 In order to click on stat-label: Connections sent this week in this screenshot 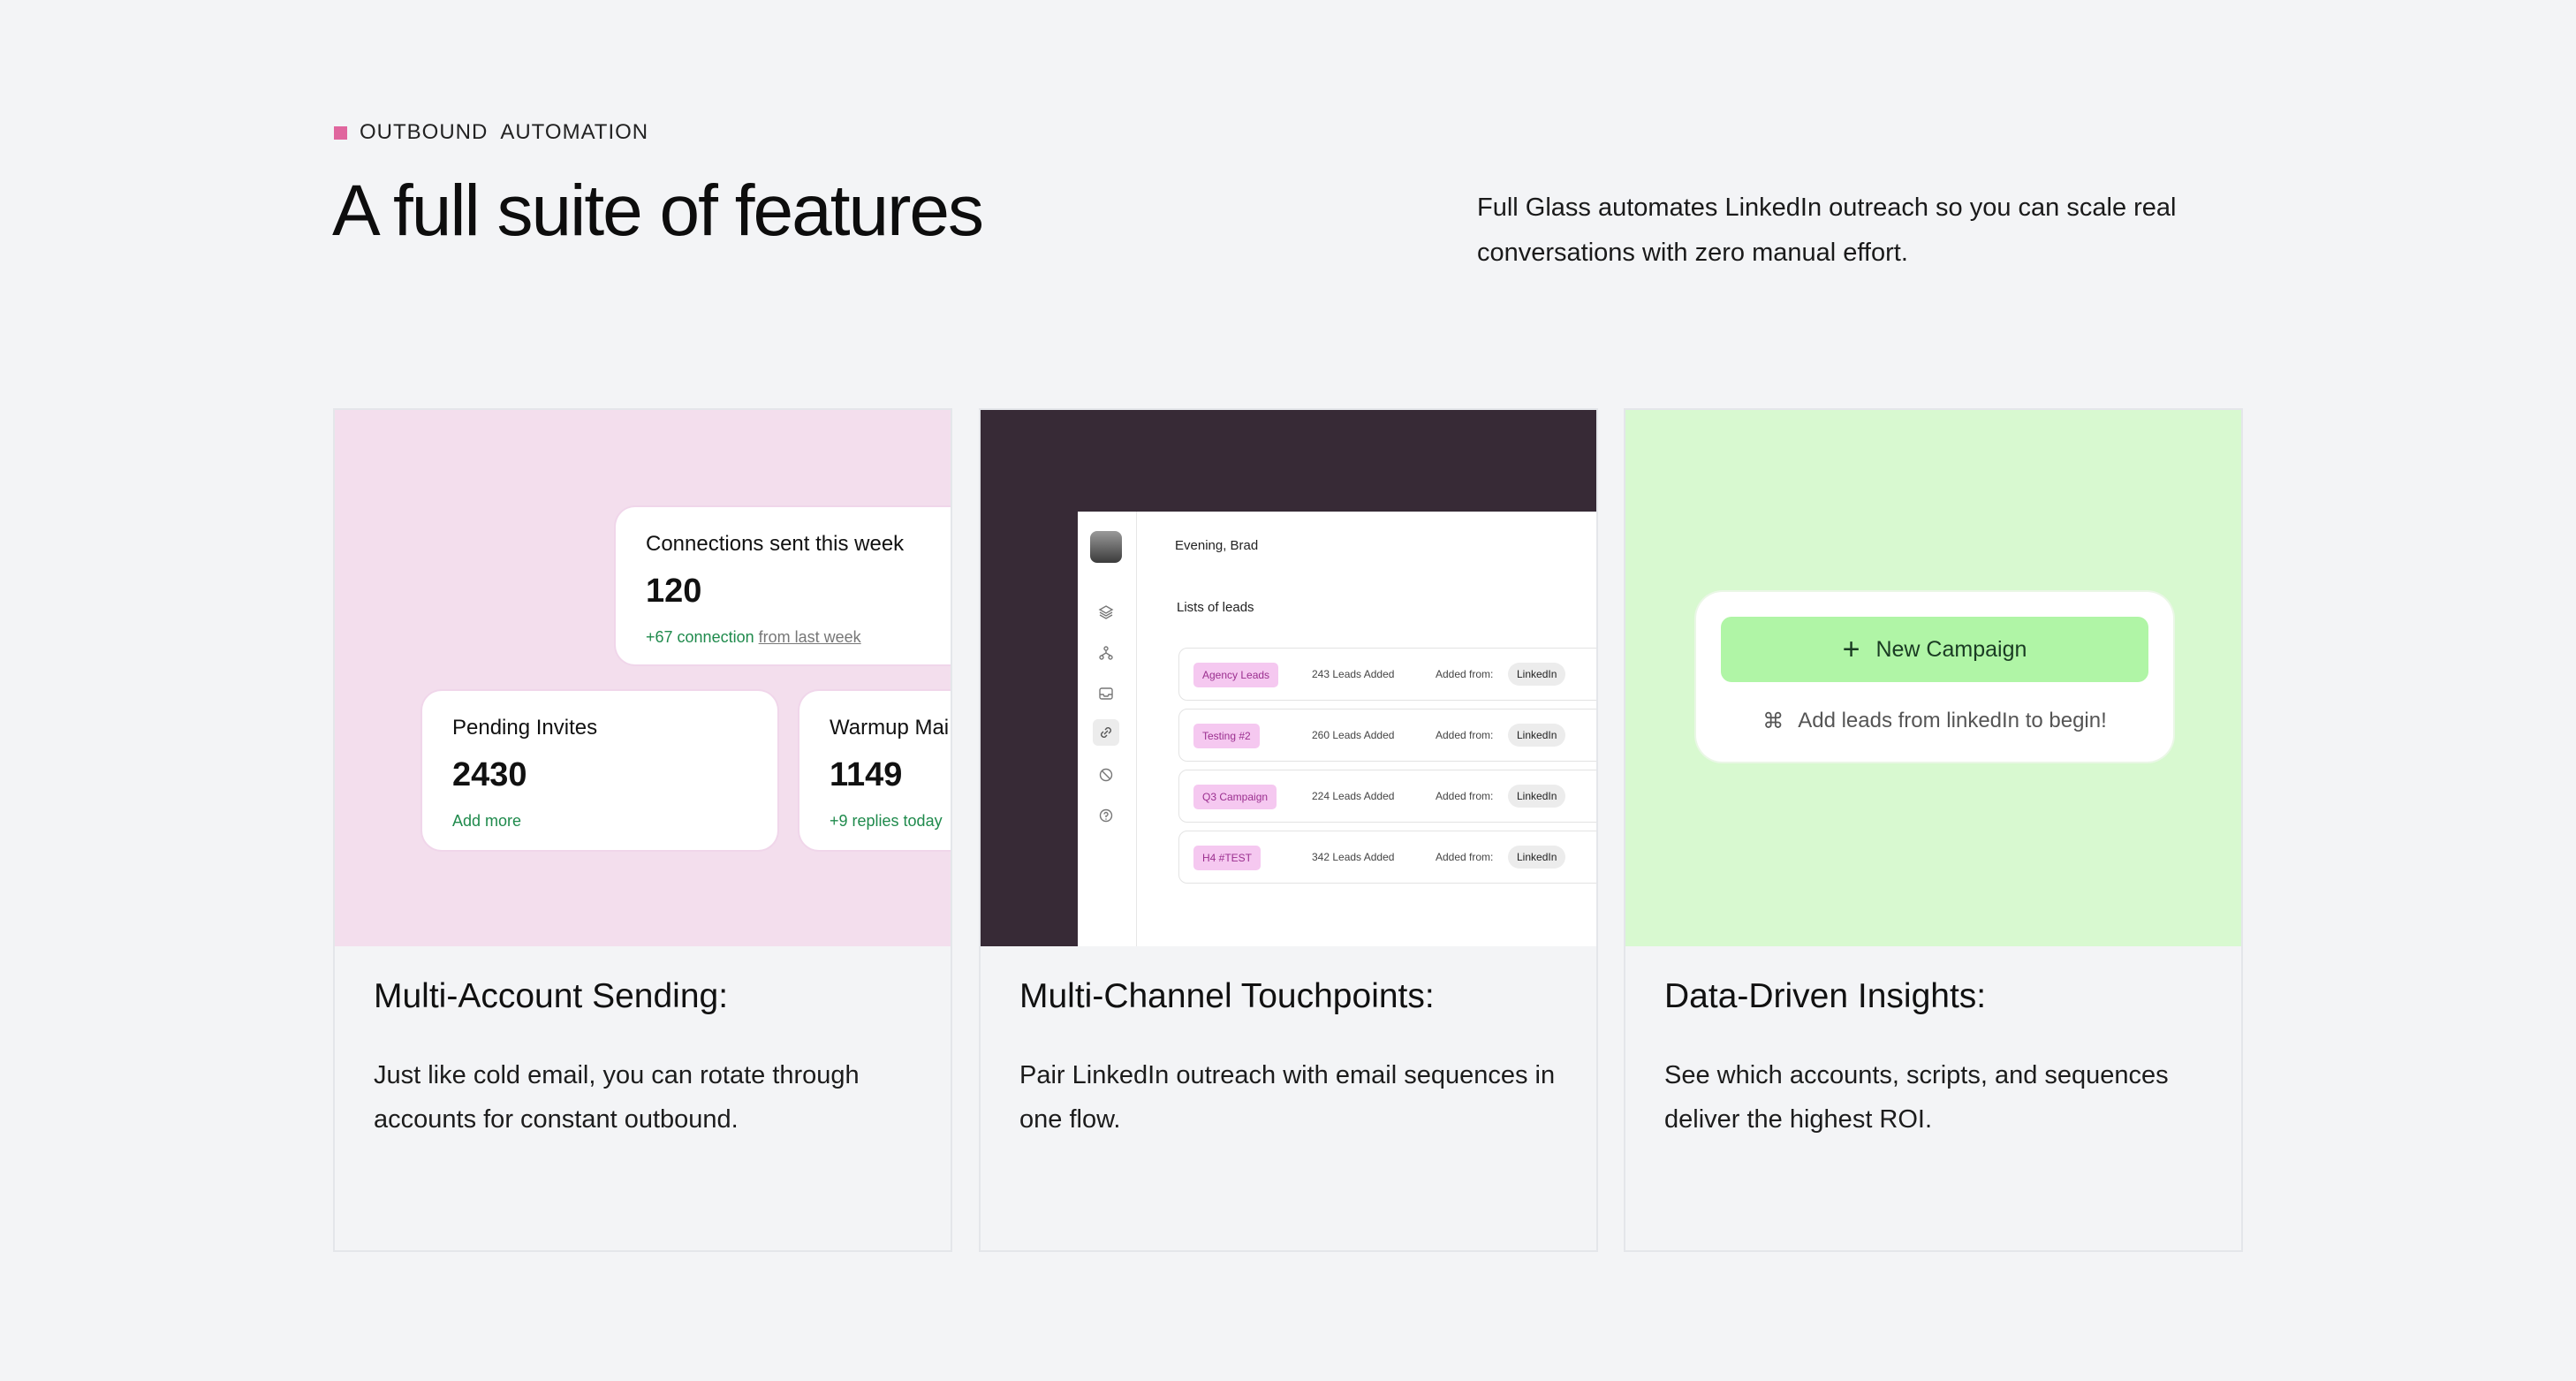, I will do `click(776, 544)`.